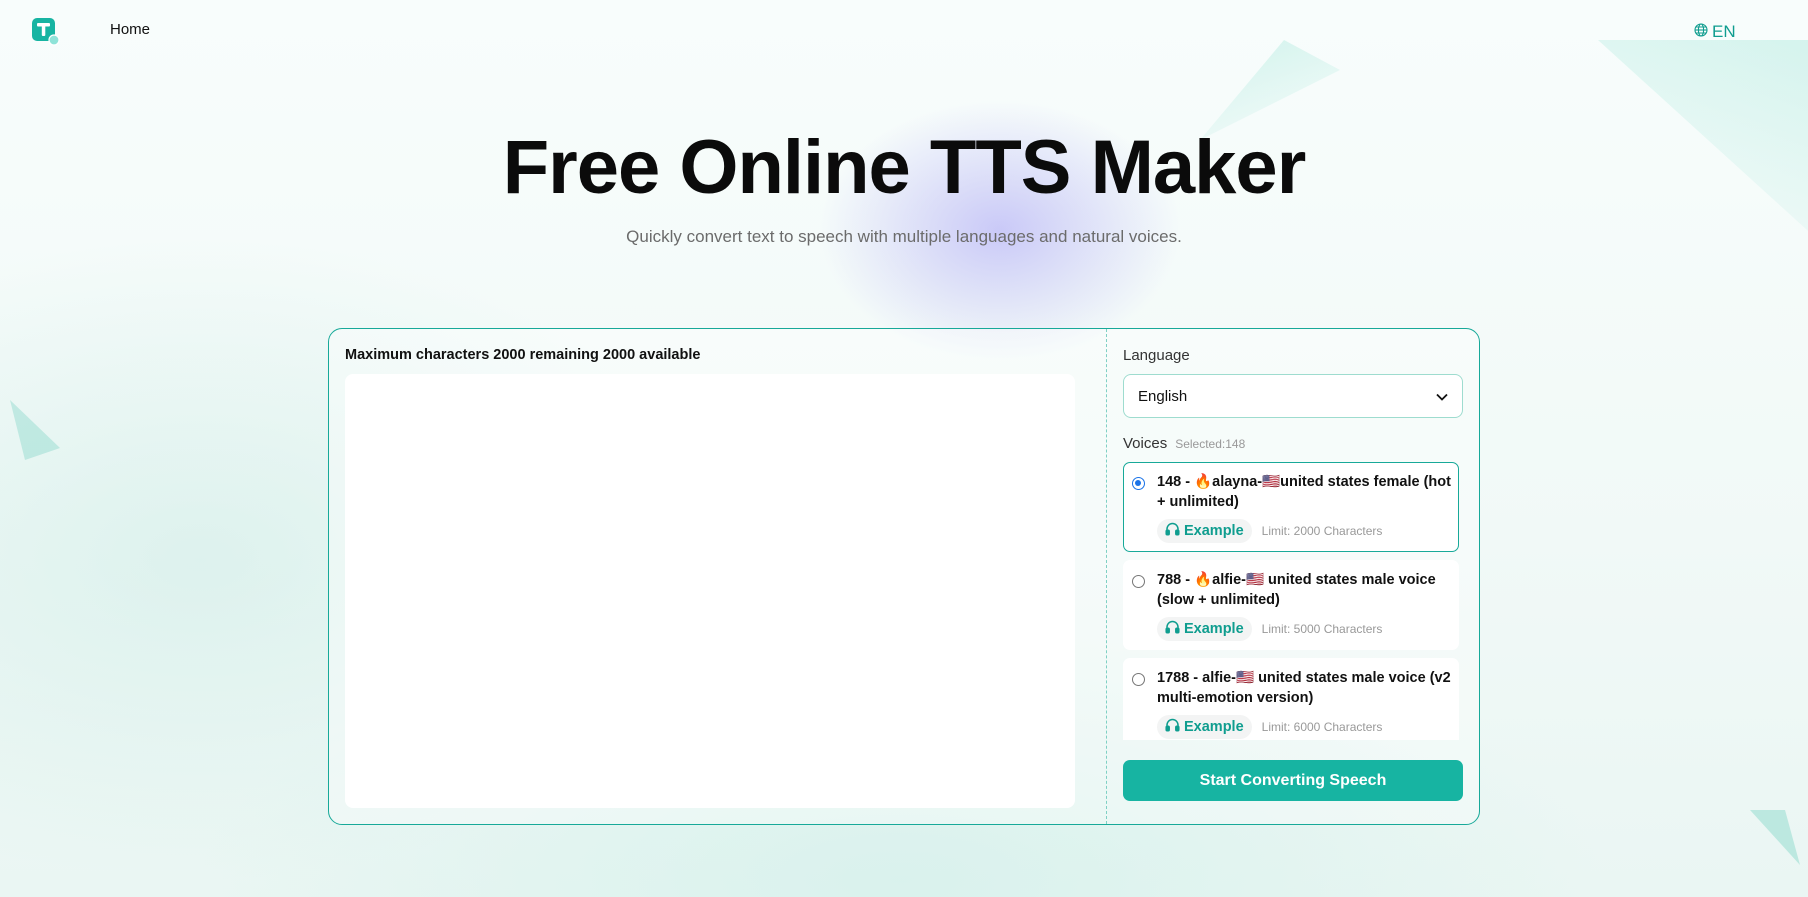 This screenshot has height=897, width=1808. I want to click on voices-selected-count: Selected:148, so click(1210, 444).